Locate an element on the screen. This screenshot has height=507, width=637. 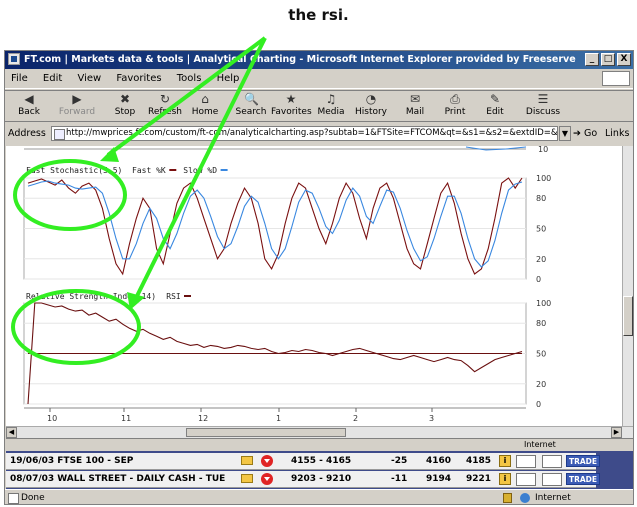
x-tick-label: 2 is located at coordinates (355, 418).